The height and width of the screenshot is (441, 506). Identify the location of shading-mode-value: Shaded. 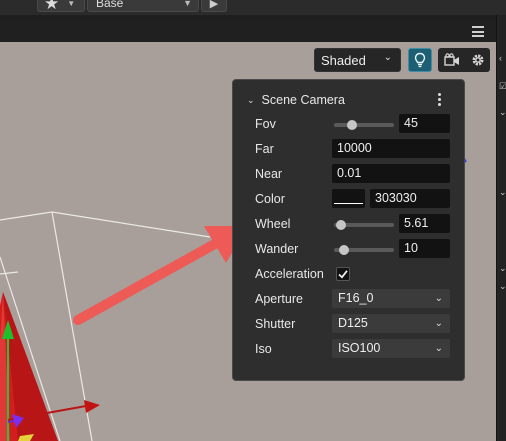
(343, 60).